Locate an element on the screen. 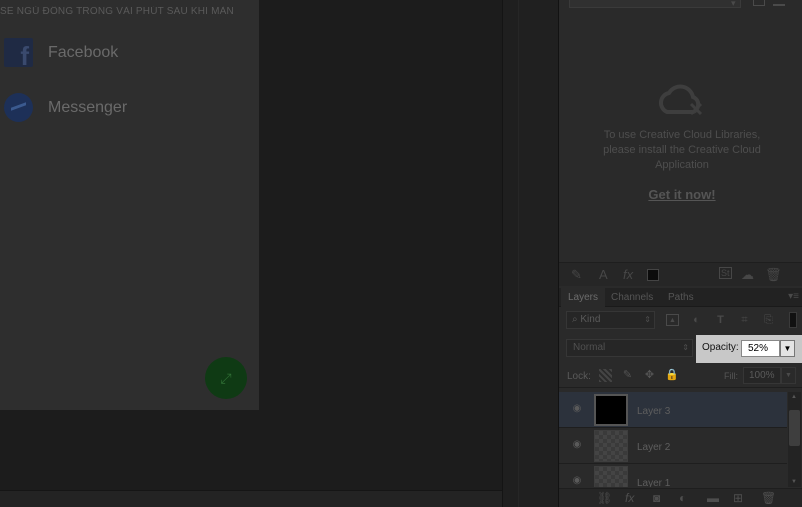  filter-kind-label: Kind is located at coordinates (590, 319).